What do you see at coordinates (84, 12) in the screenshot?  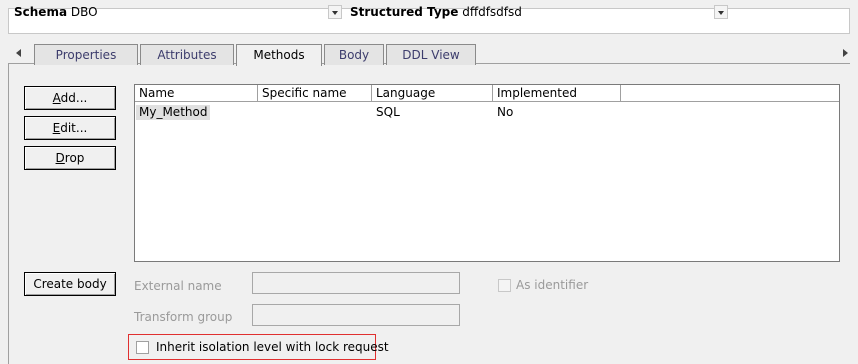 I see `schema-value: DBO` at bounding box center [84, 12].